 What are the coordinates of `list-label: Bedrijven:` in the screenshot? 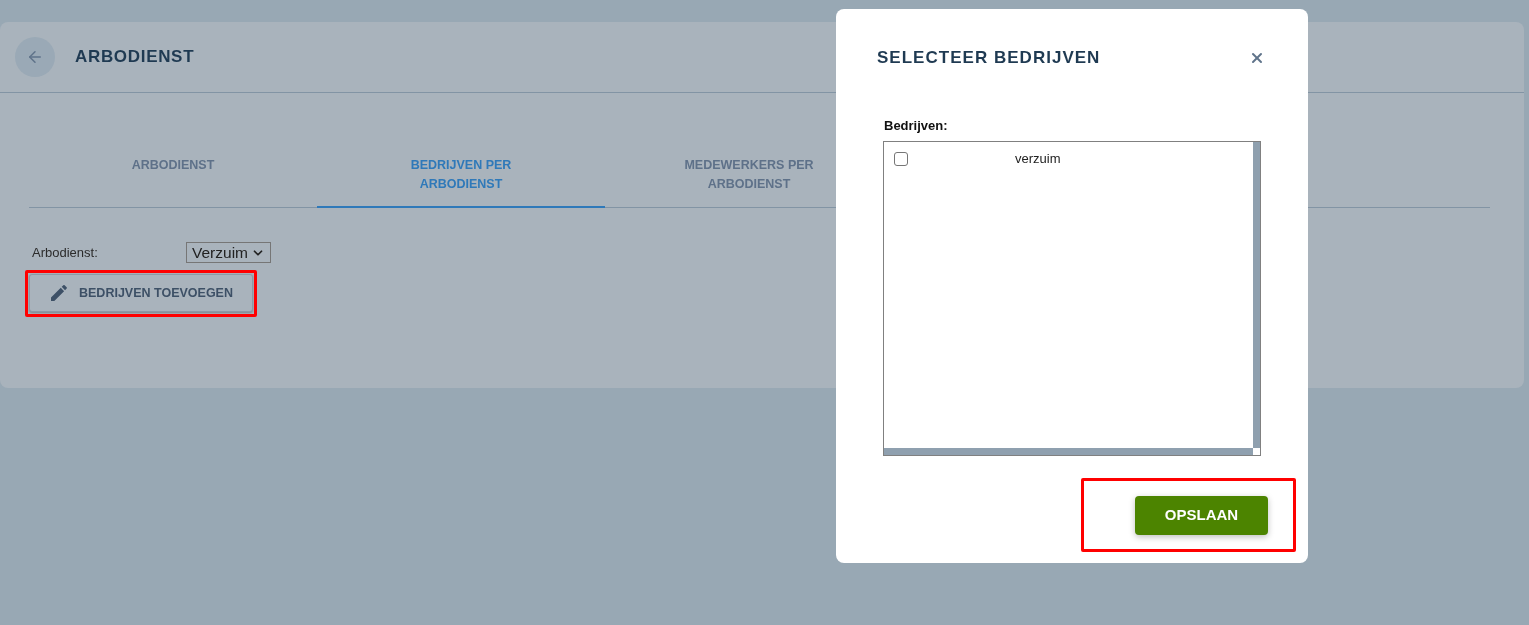 It's located at (916, 125).